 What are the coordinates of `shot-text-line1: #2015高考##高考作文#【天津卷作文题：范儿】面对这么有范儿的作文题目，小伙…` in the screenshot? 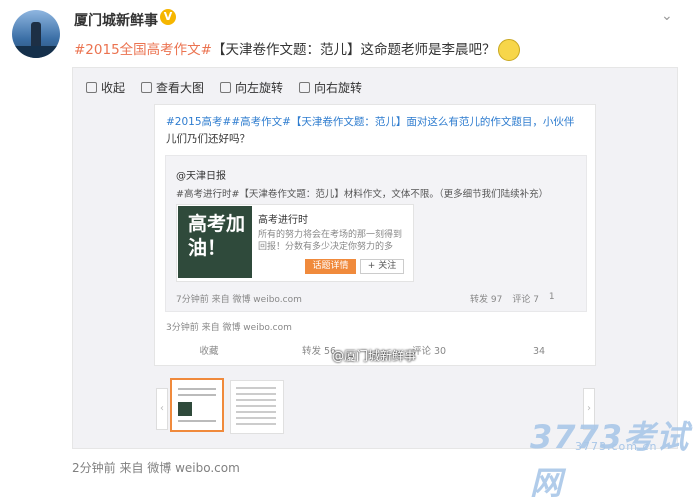 It's located at (370, 122).